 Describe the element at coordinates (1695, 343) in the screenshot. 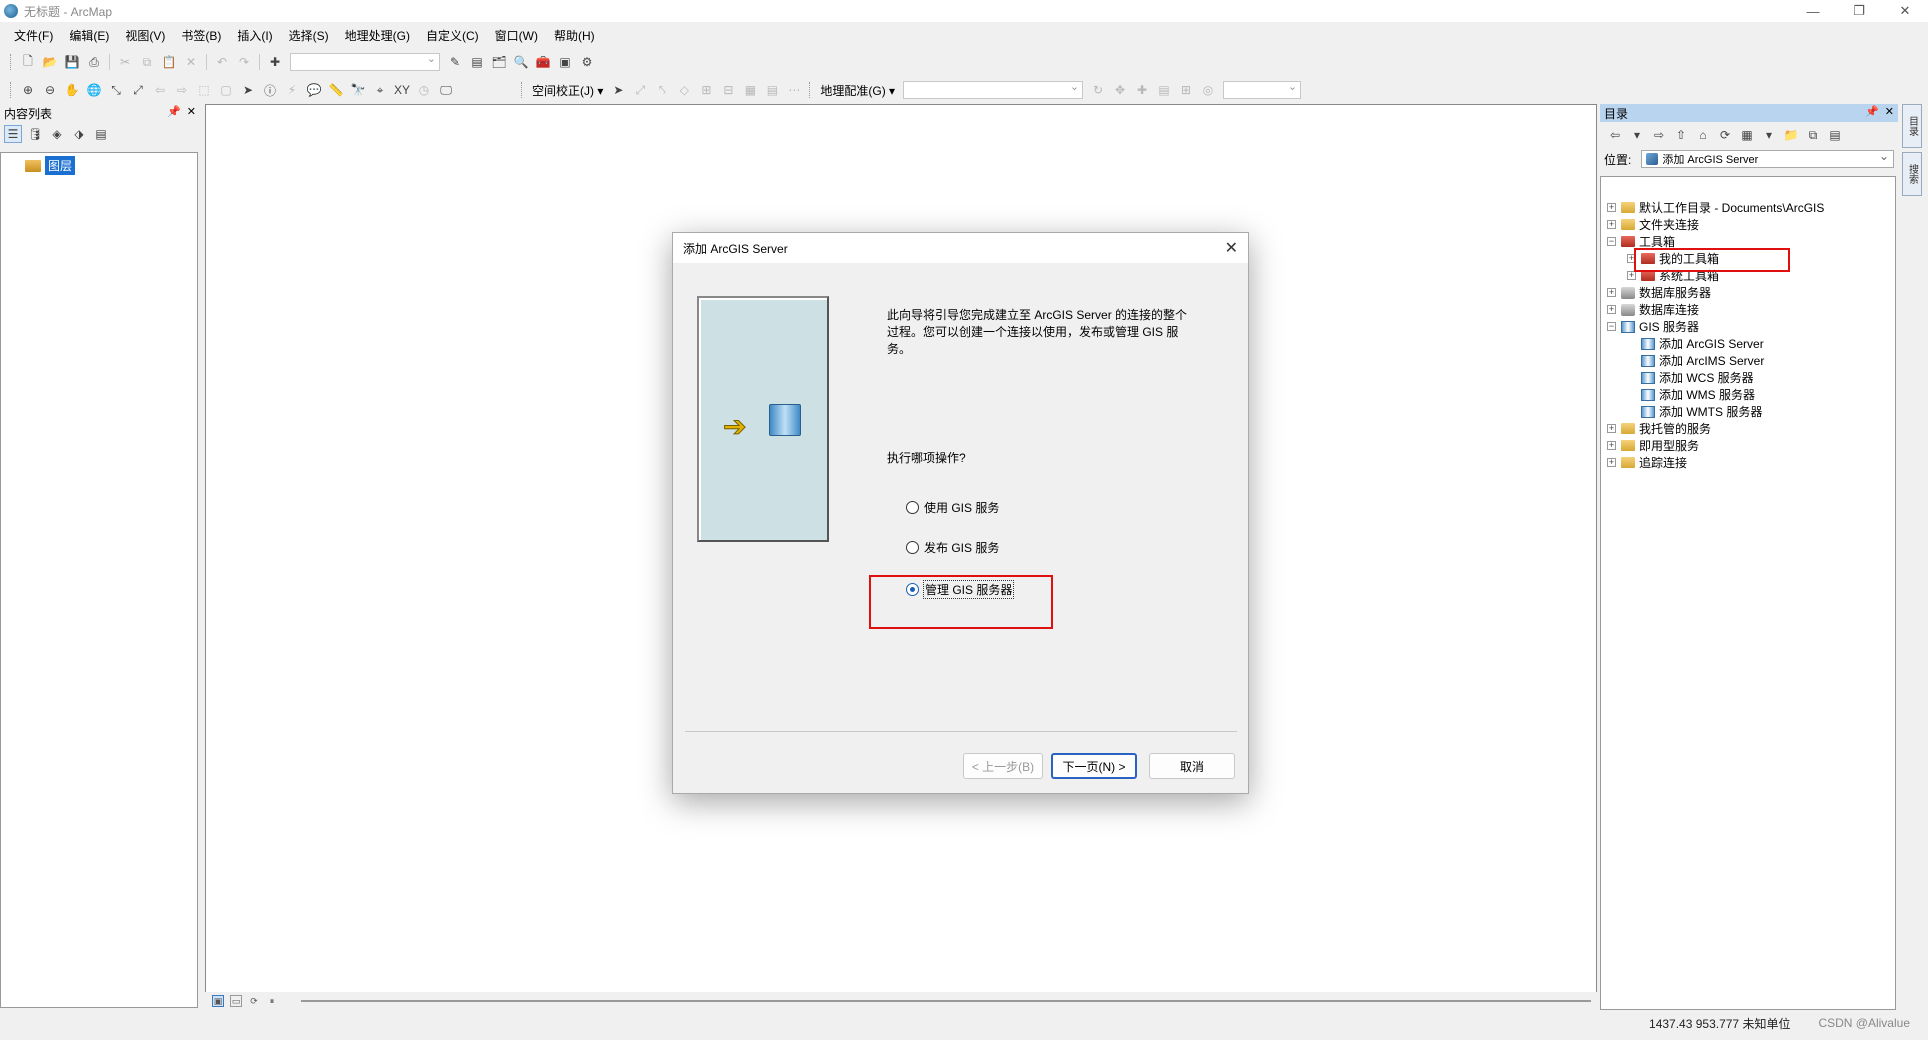

I see `tree-item: 添加 ArcGIS Server` at that location.